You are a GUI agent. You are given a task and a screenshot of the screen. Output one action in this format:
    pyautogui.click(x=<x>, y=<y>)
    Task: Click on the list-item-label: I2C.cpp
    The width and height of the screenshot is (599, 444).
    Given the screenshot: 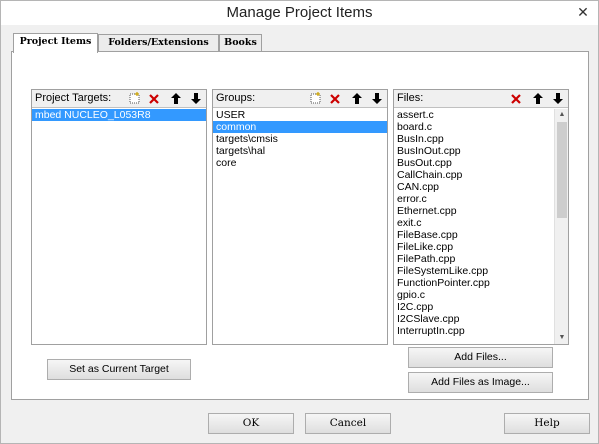 What is the action you would take?
    pyautogui.click(x=415, y=307)
    